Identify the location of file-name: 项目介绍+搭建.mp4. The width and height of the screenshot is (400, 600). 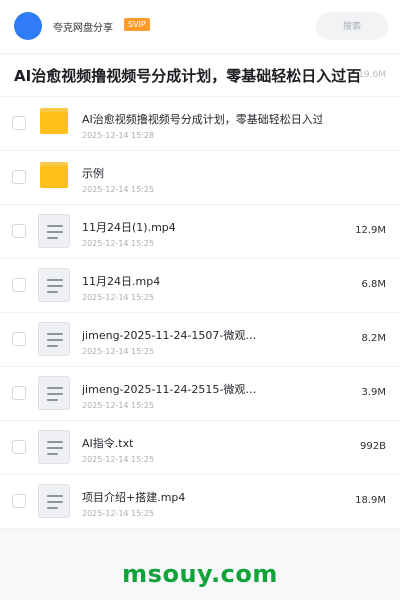
(134, 497).